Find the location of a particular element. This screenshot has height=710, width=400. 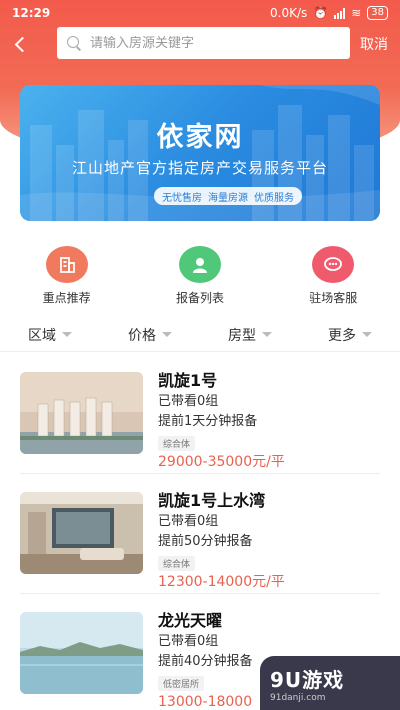

watermark-logo: 9U游戏 is located at coordinates (307, 679).